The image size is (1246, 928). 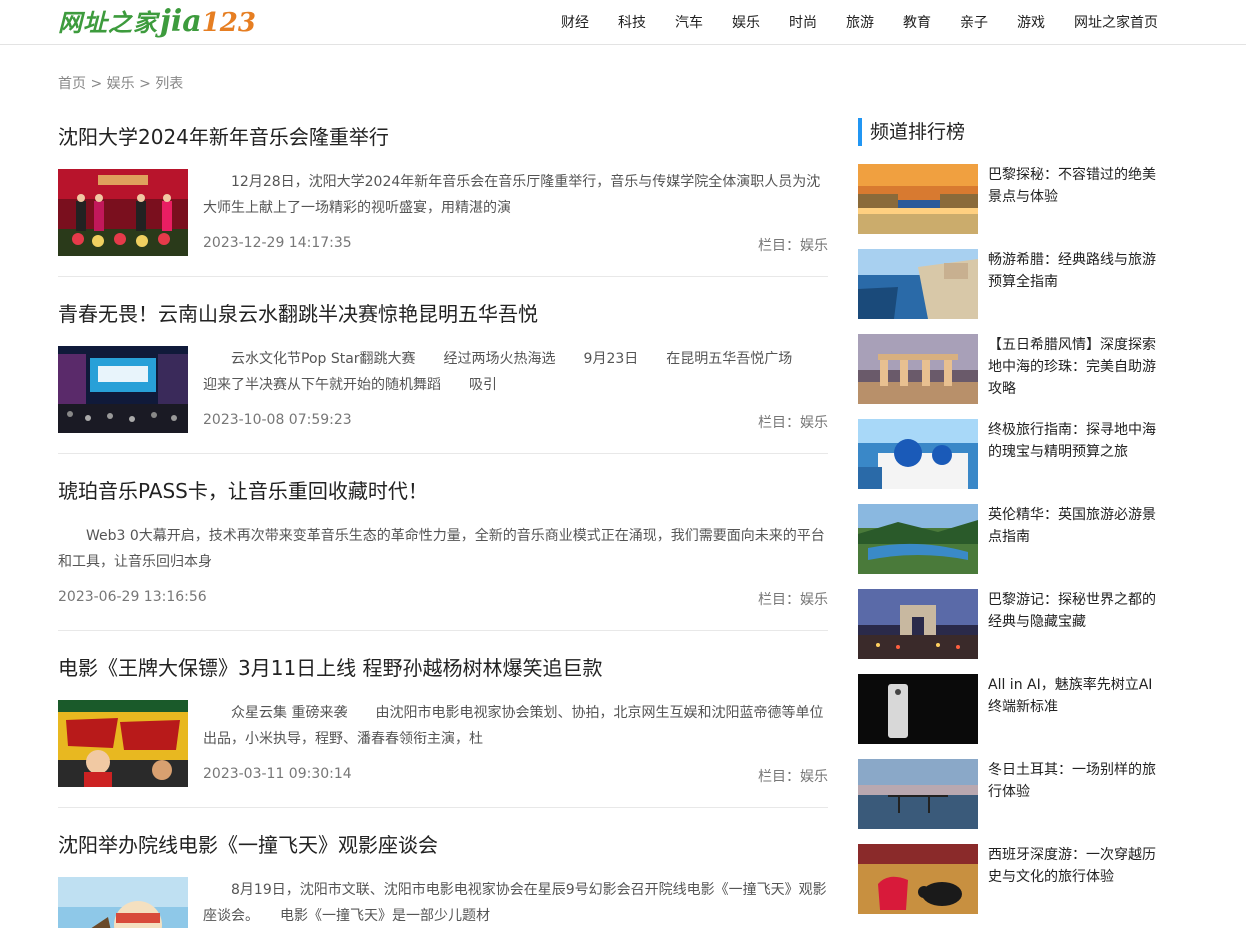 I want to click on article-title: 琥珀音乐PASS卡，让音乐重回收藏时代！, so click(x=443, y=491).